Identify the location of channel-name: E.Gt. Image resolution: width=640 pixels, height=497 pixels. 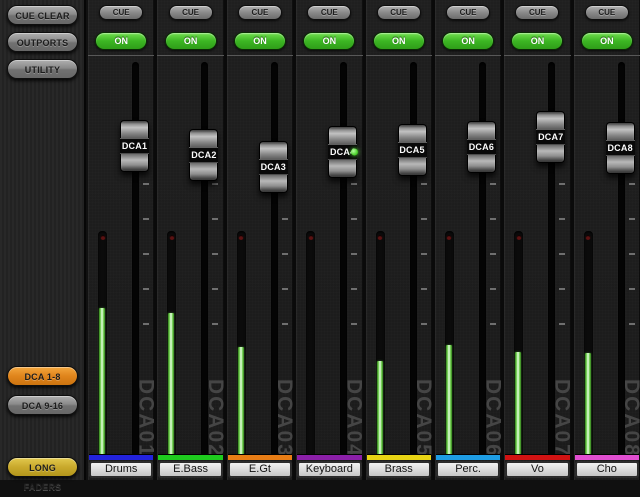
(260, 469).